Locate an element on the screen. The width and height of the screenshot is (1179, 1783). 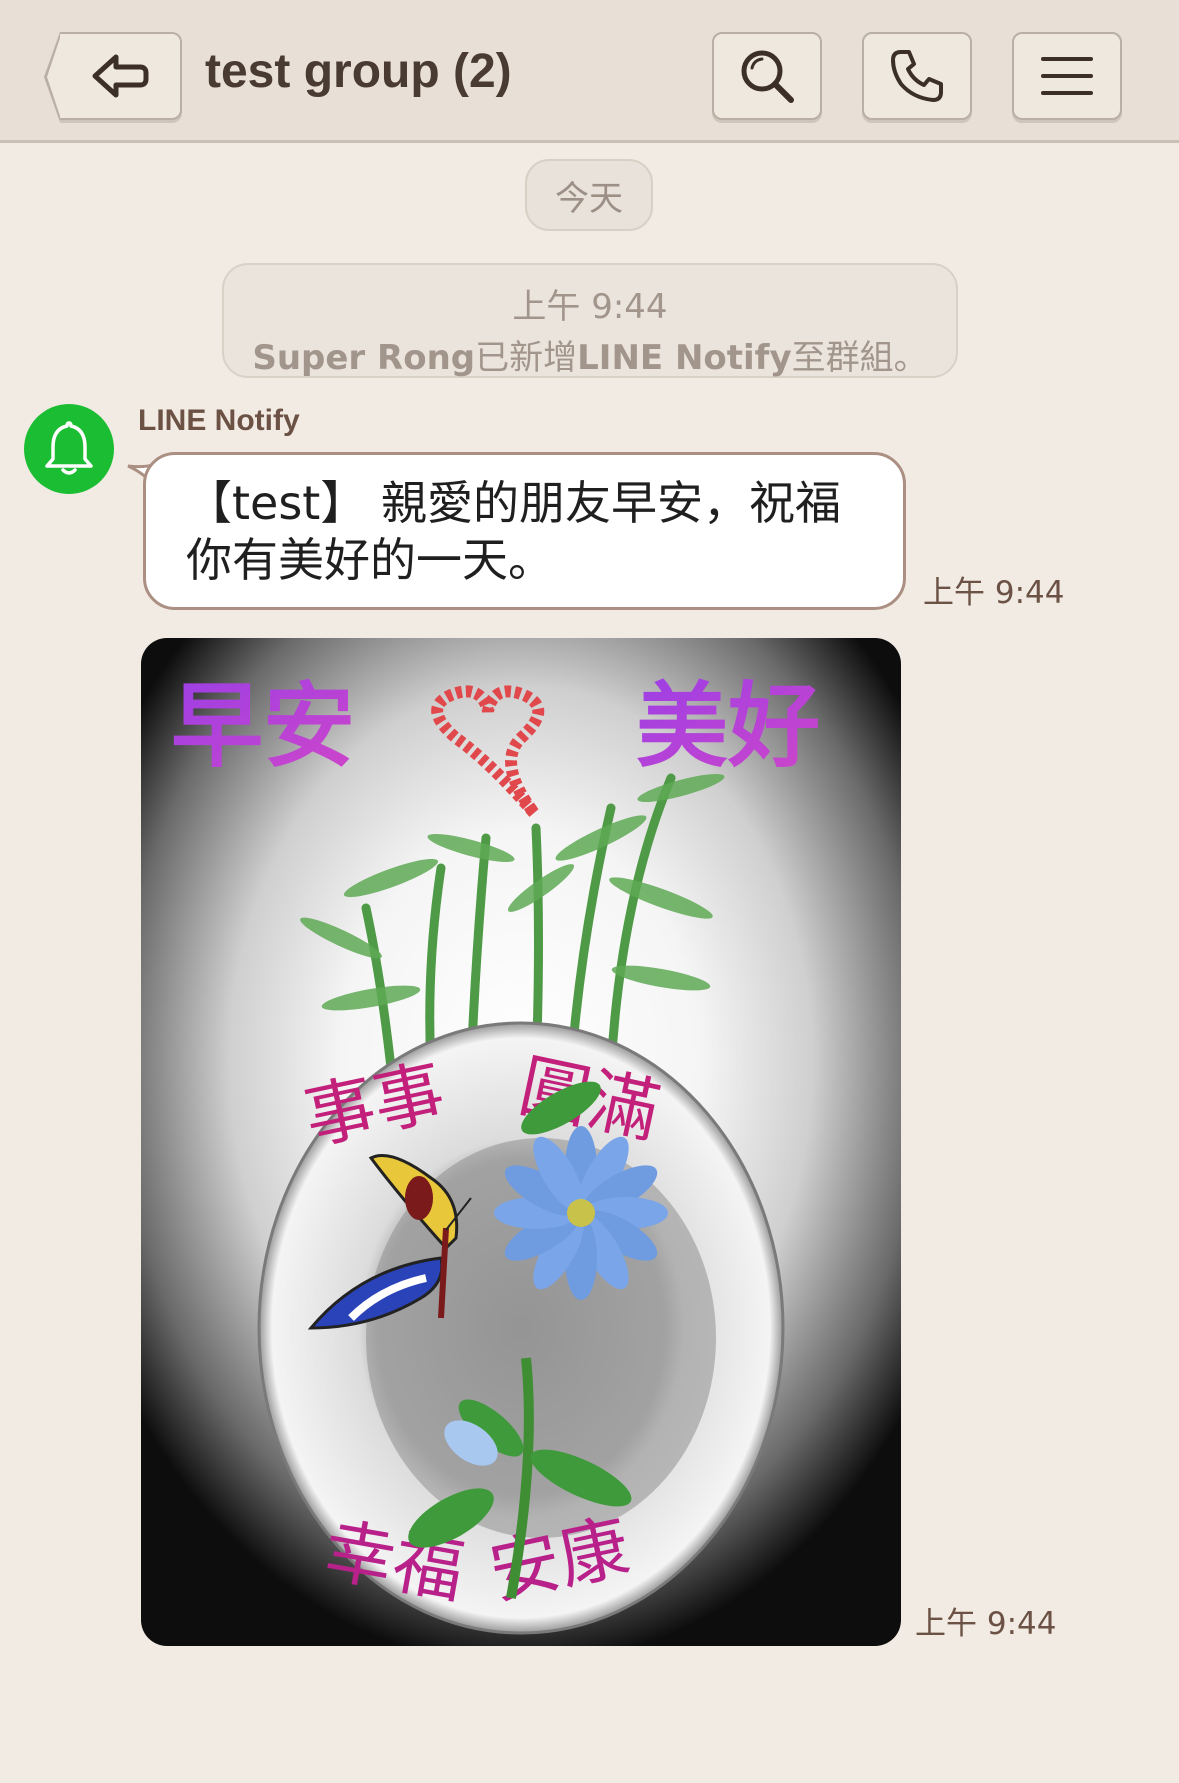
menu-icon is located at coordinates (1067, 76).